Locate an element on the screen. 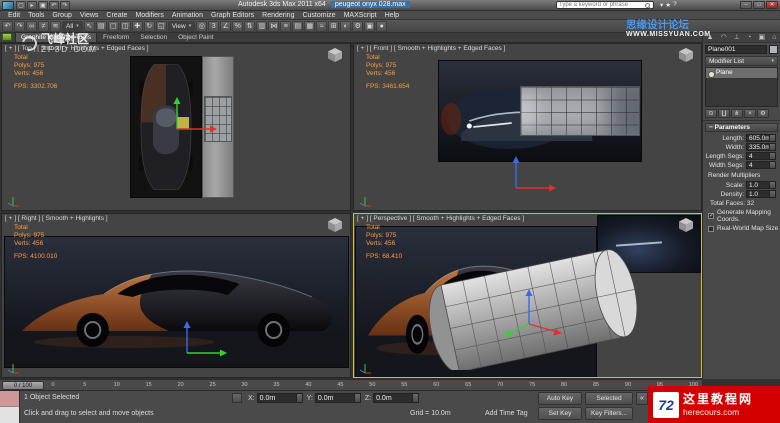 The height and width of the screenshot is (423, 780). menu-item: Animation is located at coordinates (187, 15).